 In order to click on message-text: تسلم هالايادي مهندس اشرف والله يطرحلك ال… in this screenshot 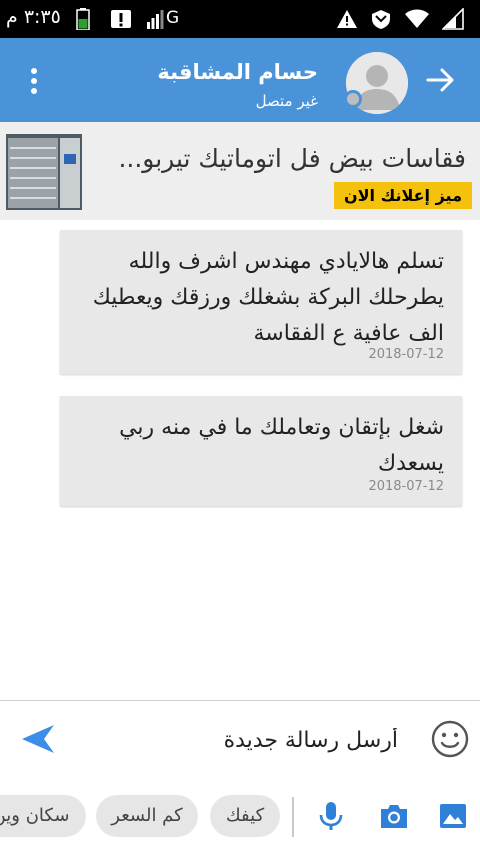, I will do `click(268, 297)`.